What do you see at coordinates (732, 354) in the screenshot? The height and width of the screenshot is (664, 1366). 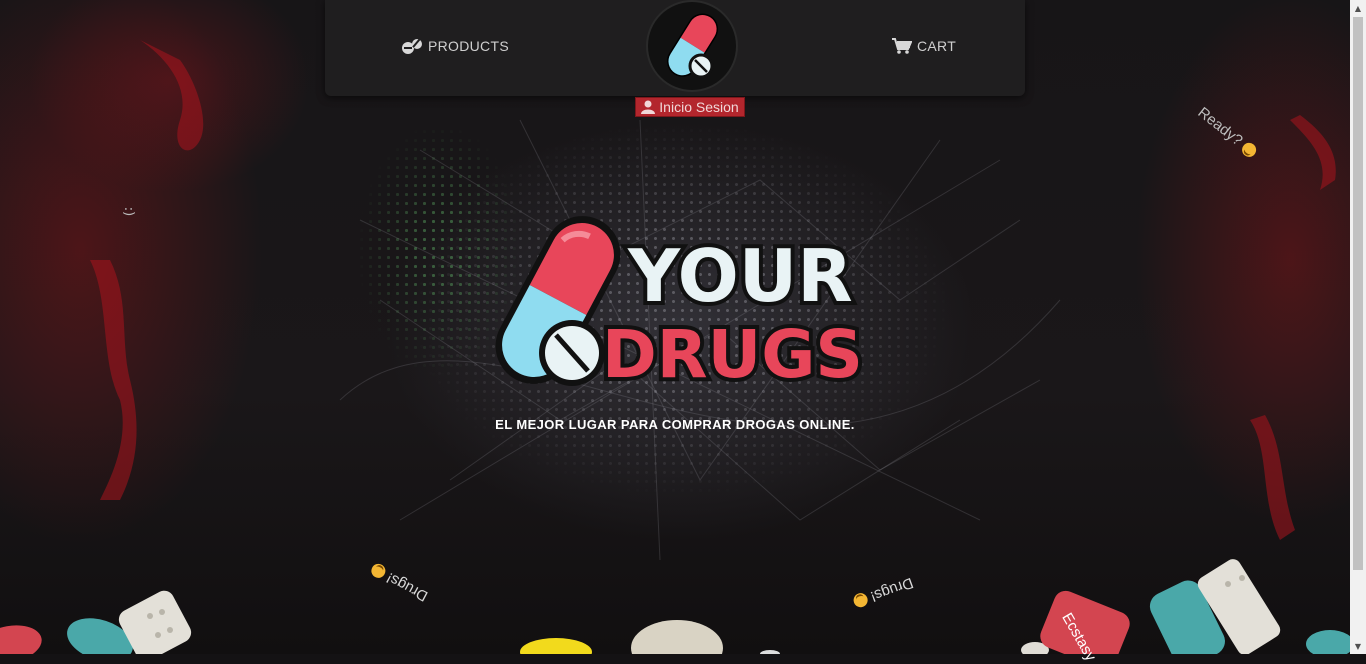 I see `logo-text-drugs-fill: DRUGS` at bounding box center [732, 354].